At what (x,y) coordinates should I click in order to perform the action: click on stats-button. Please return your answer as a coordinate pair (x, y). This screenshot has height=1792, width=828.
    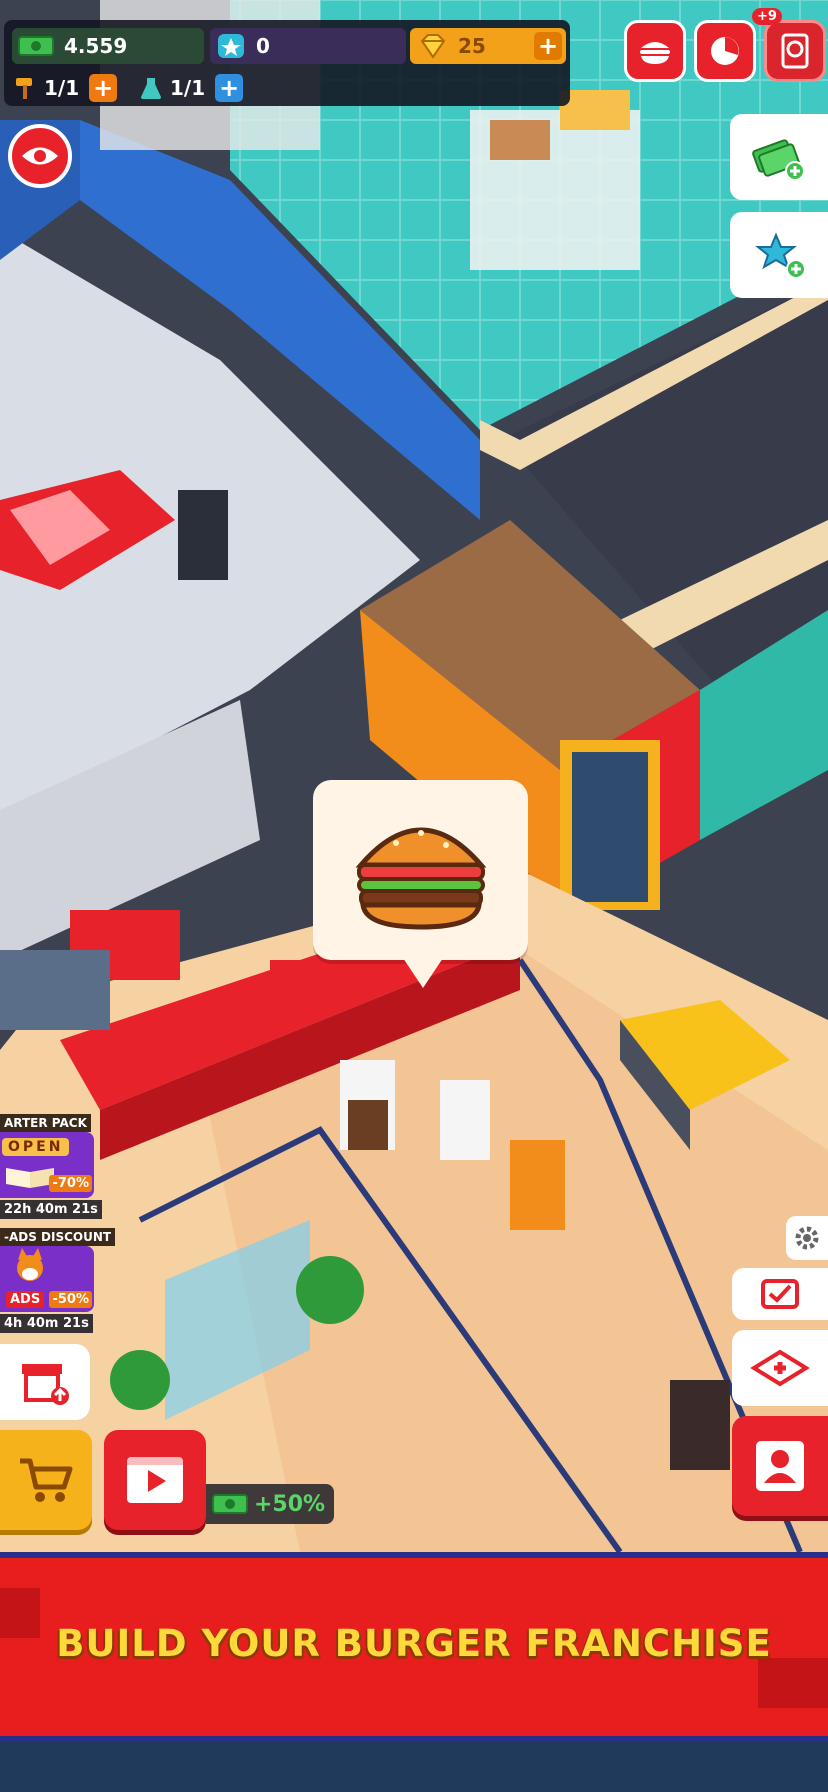
    Looking at the image, I should click on (725, 51).